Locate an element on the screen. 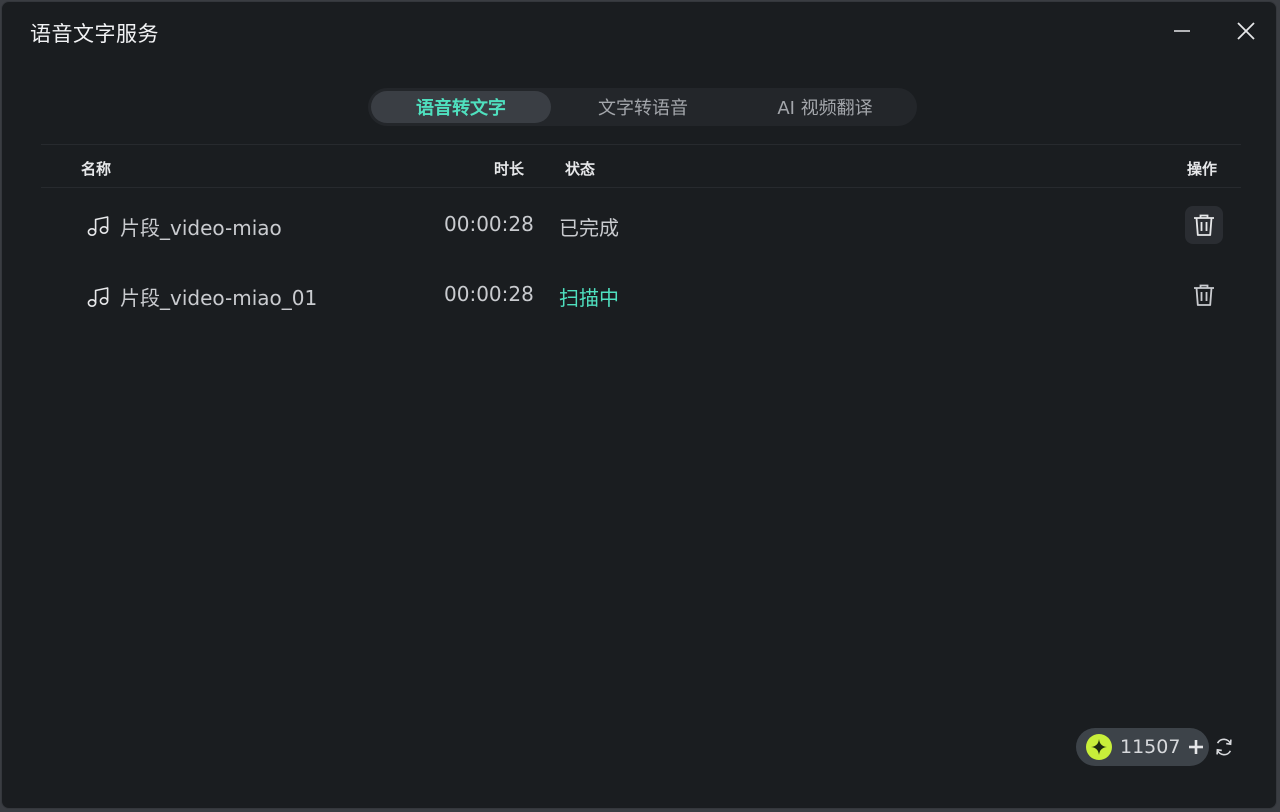  tab-text-to-speech: 文字转语音 is located at coordinates (643, 107).